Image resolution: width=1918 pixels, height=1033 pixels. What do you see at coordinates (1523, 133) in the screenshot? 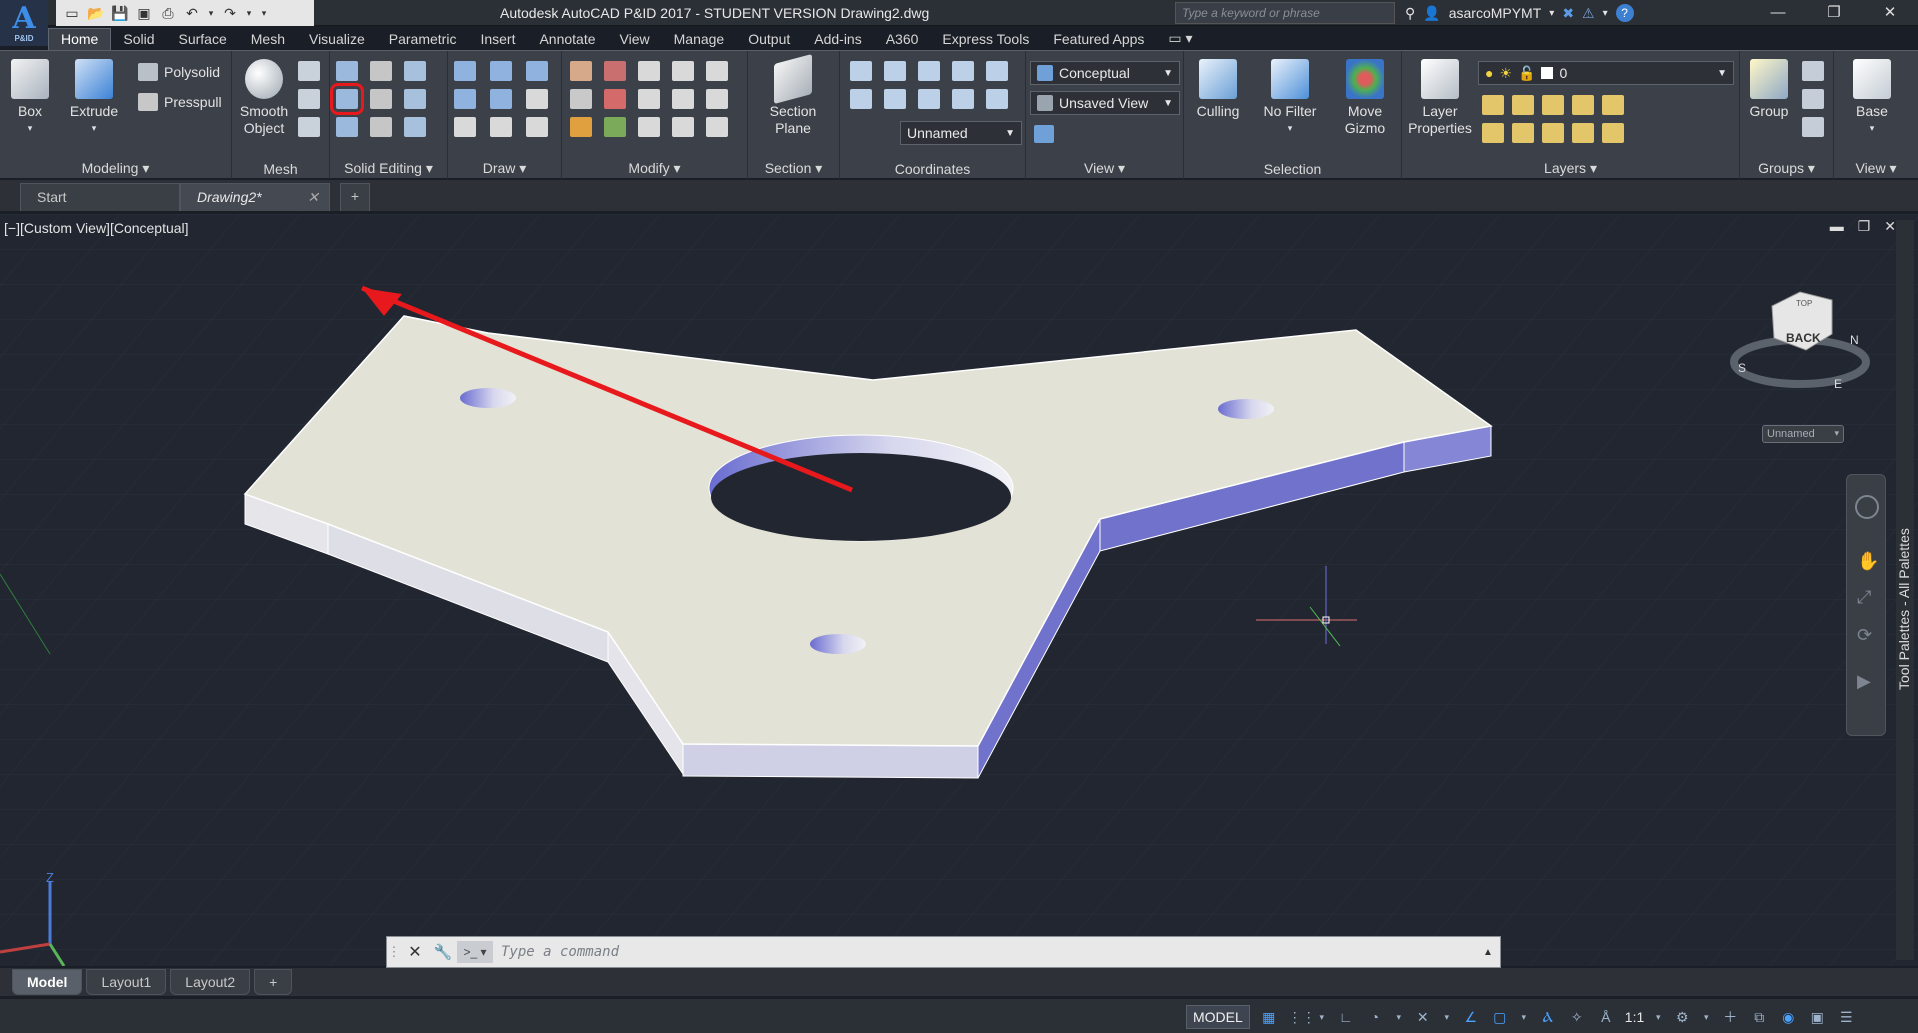
I see `layer-unisolate-icon` at bounding box center [1523, 133].